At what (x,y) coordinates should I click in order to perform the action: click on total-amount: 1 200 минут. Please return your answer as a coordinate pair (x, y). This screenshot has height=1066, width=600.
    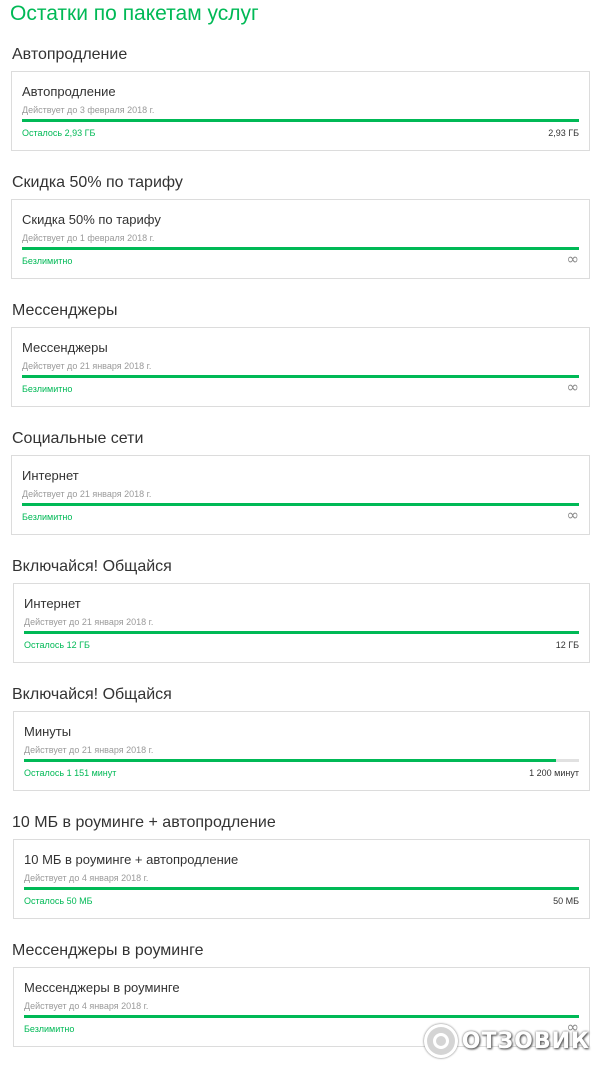
    Looking at the image, I should click on (554, 773).